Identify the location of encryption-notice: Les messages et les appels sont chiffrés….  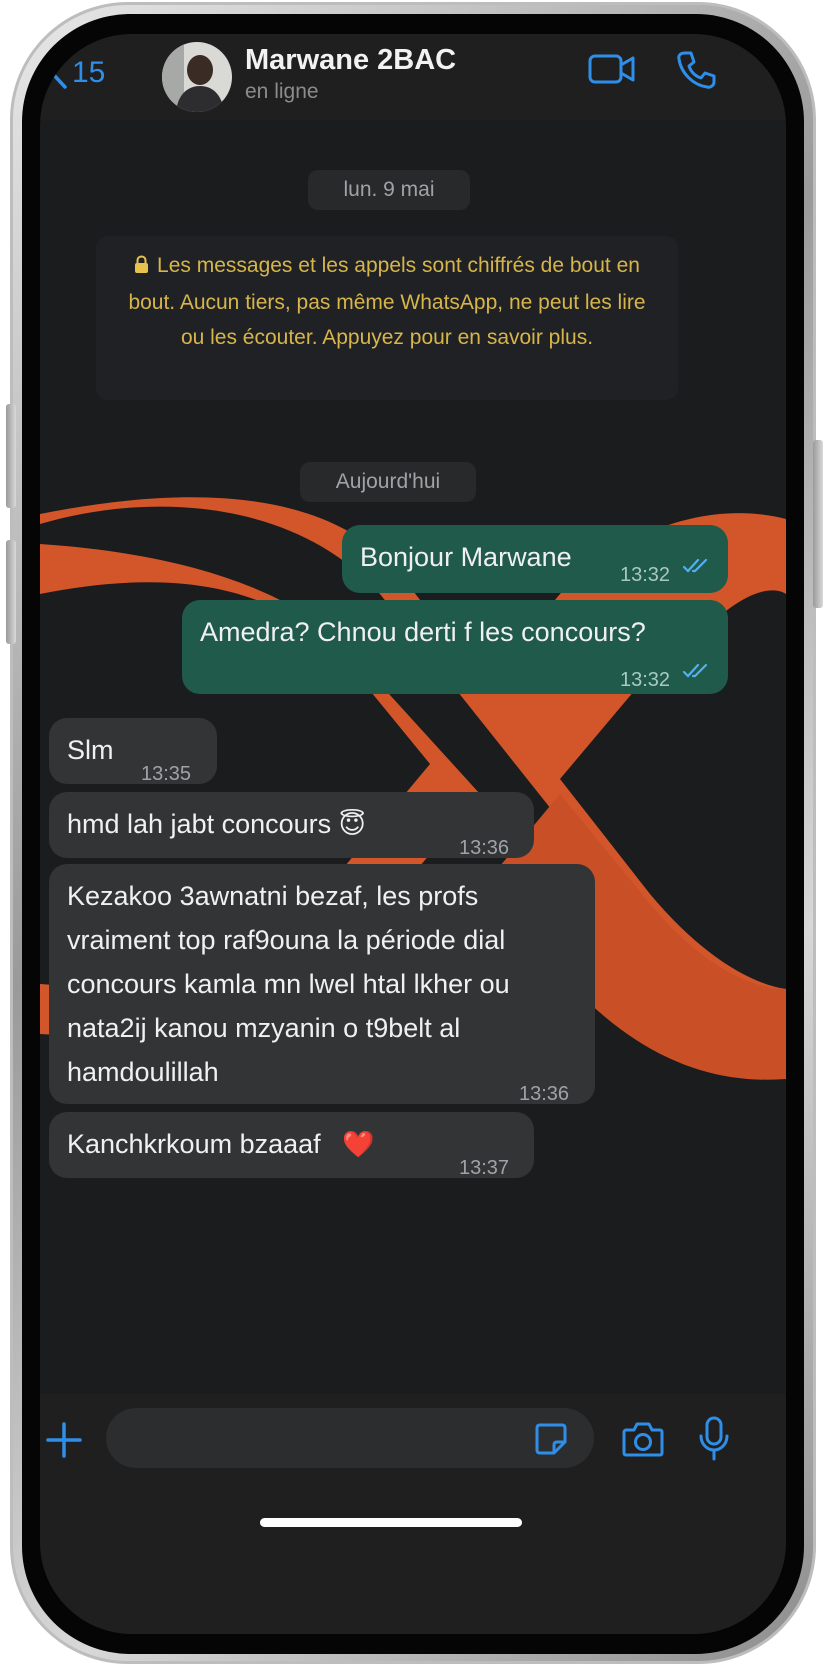
(387, 318).